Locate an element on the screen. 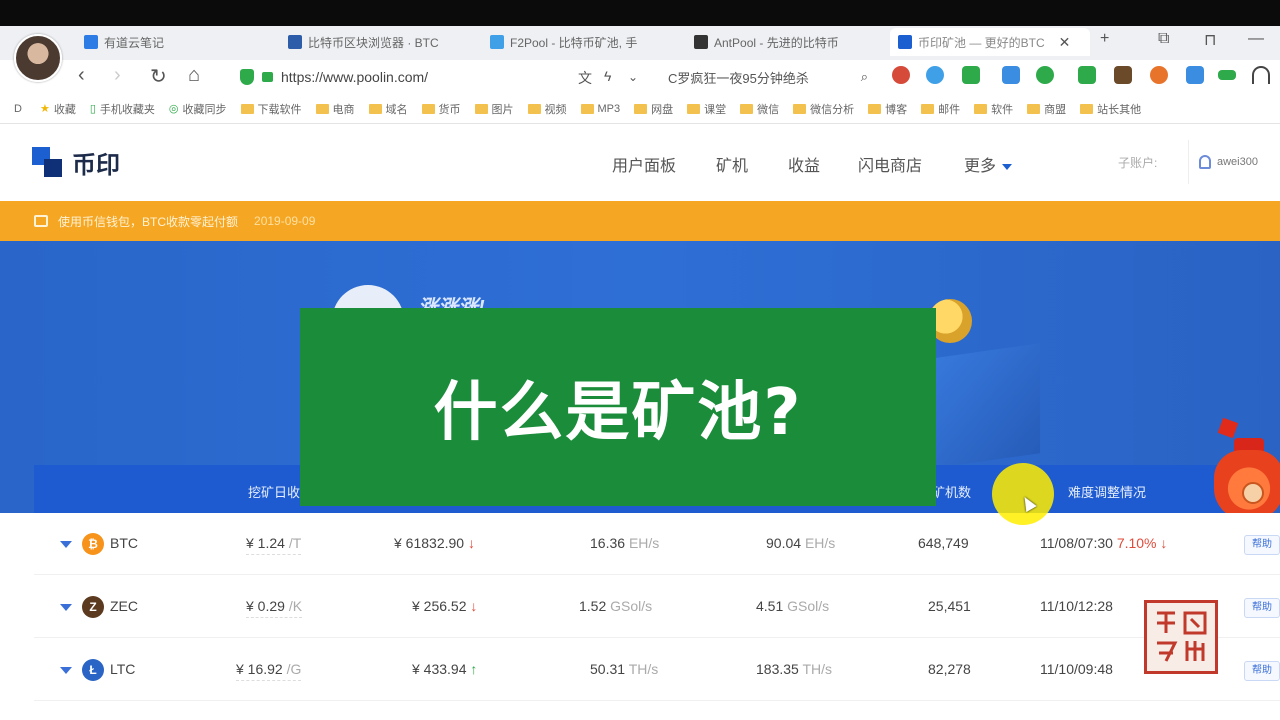 The width and height of the screenshot is (1280, 720). bookmarks-menu-icon: D is located at coordinates (18, 109).